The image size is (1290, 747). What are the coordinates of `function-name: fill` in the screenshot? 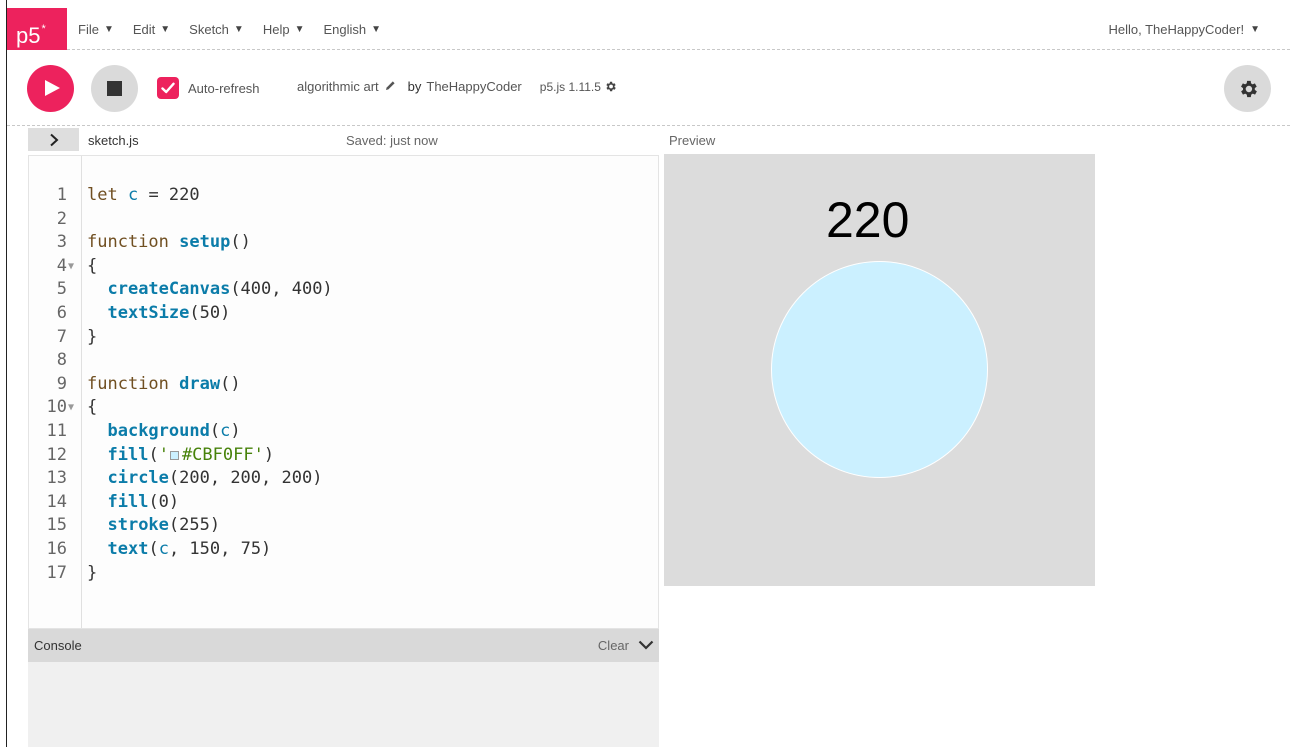 It's located at (128, 454).